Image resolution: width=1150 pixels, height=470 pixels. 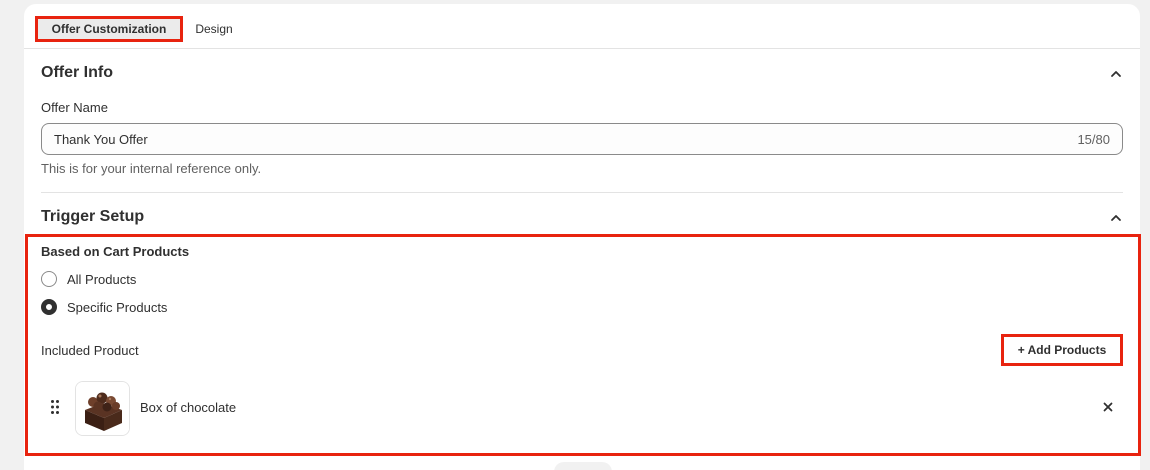 I want to click on radio-button-checked, so click(x=49, y=307).